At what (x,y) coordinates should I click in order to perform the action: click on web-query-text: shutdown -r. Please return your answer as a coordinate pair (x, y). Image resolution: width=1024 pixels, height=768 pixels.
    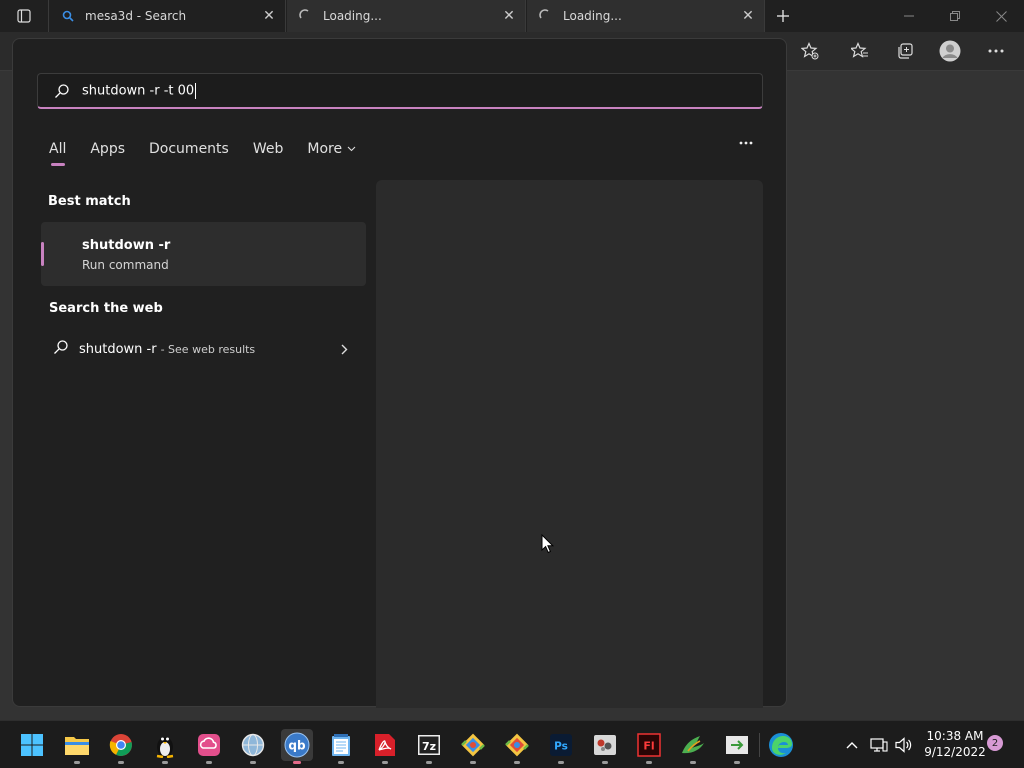
    Looking at the image, I should click on (118, 349).